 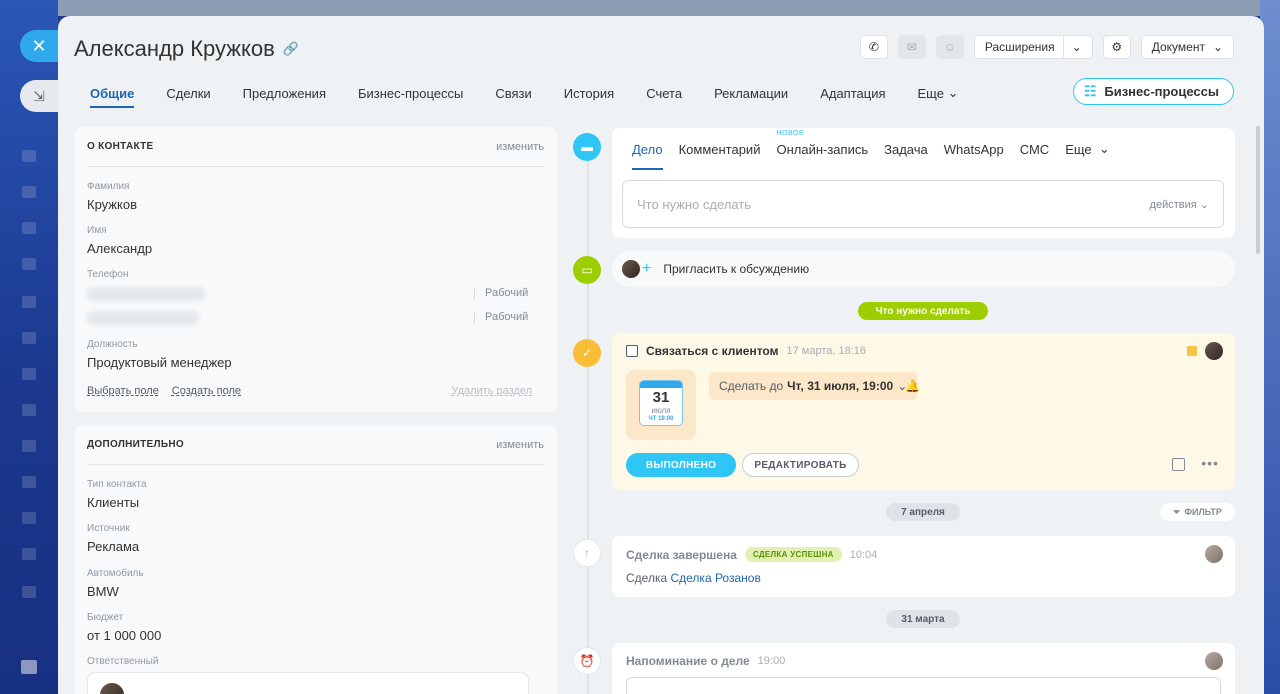 I want to click on task-checkbox, so click(x=632, y=351).